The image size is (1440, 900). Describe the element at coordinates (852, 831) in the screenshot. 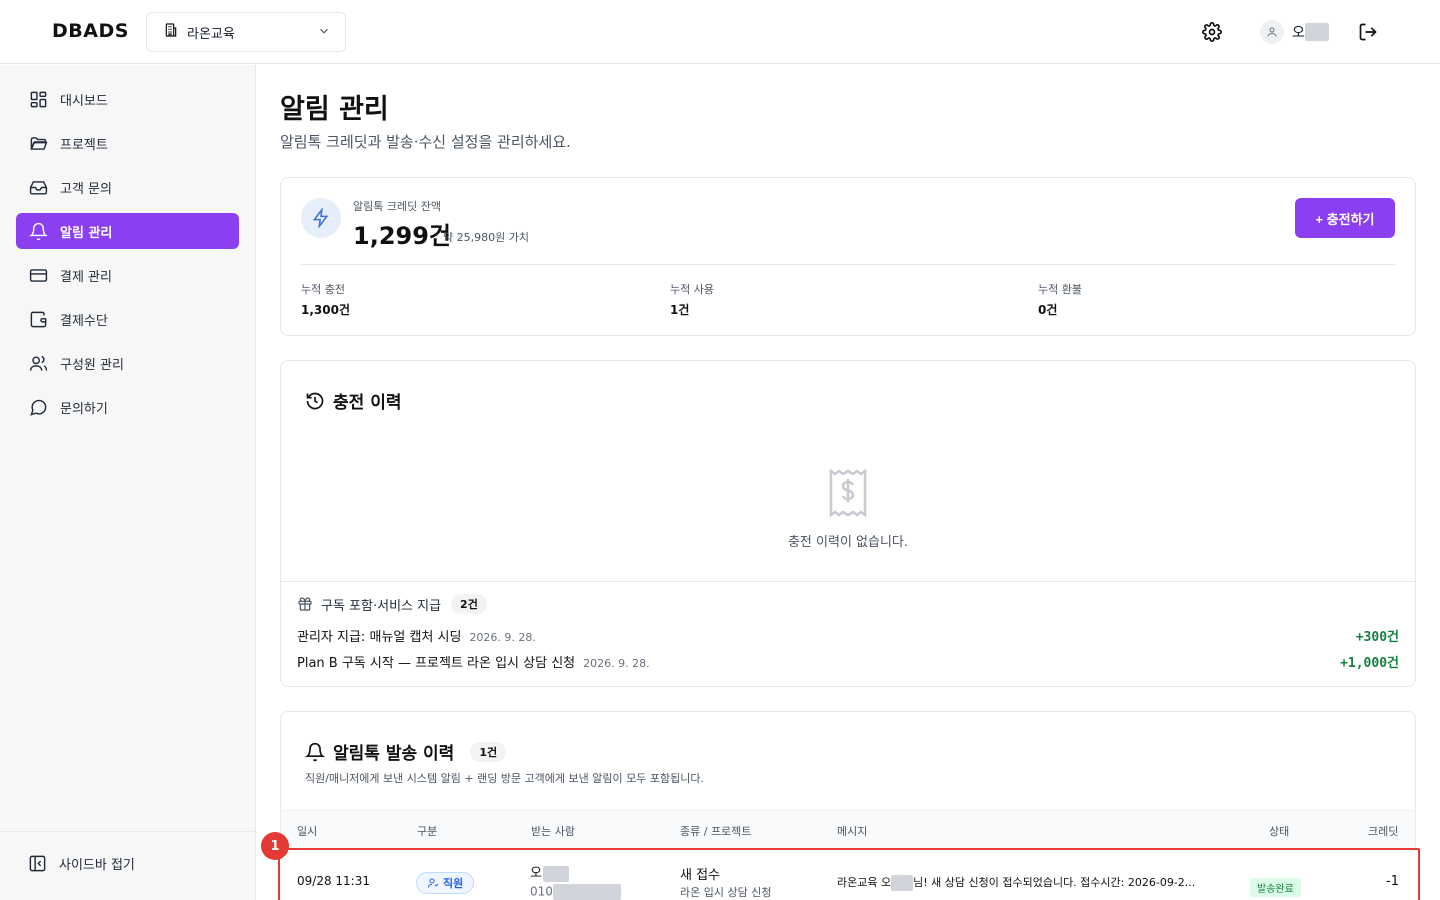

I see `column-header: 메시지` at that location.